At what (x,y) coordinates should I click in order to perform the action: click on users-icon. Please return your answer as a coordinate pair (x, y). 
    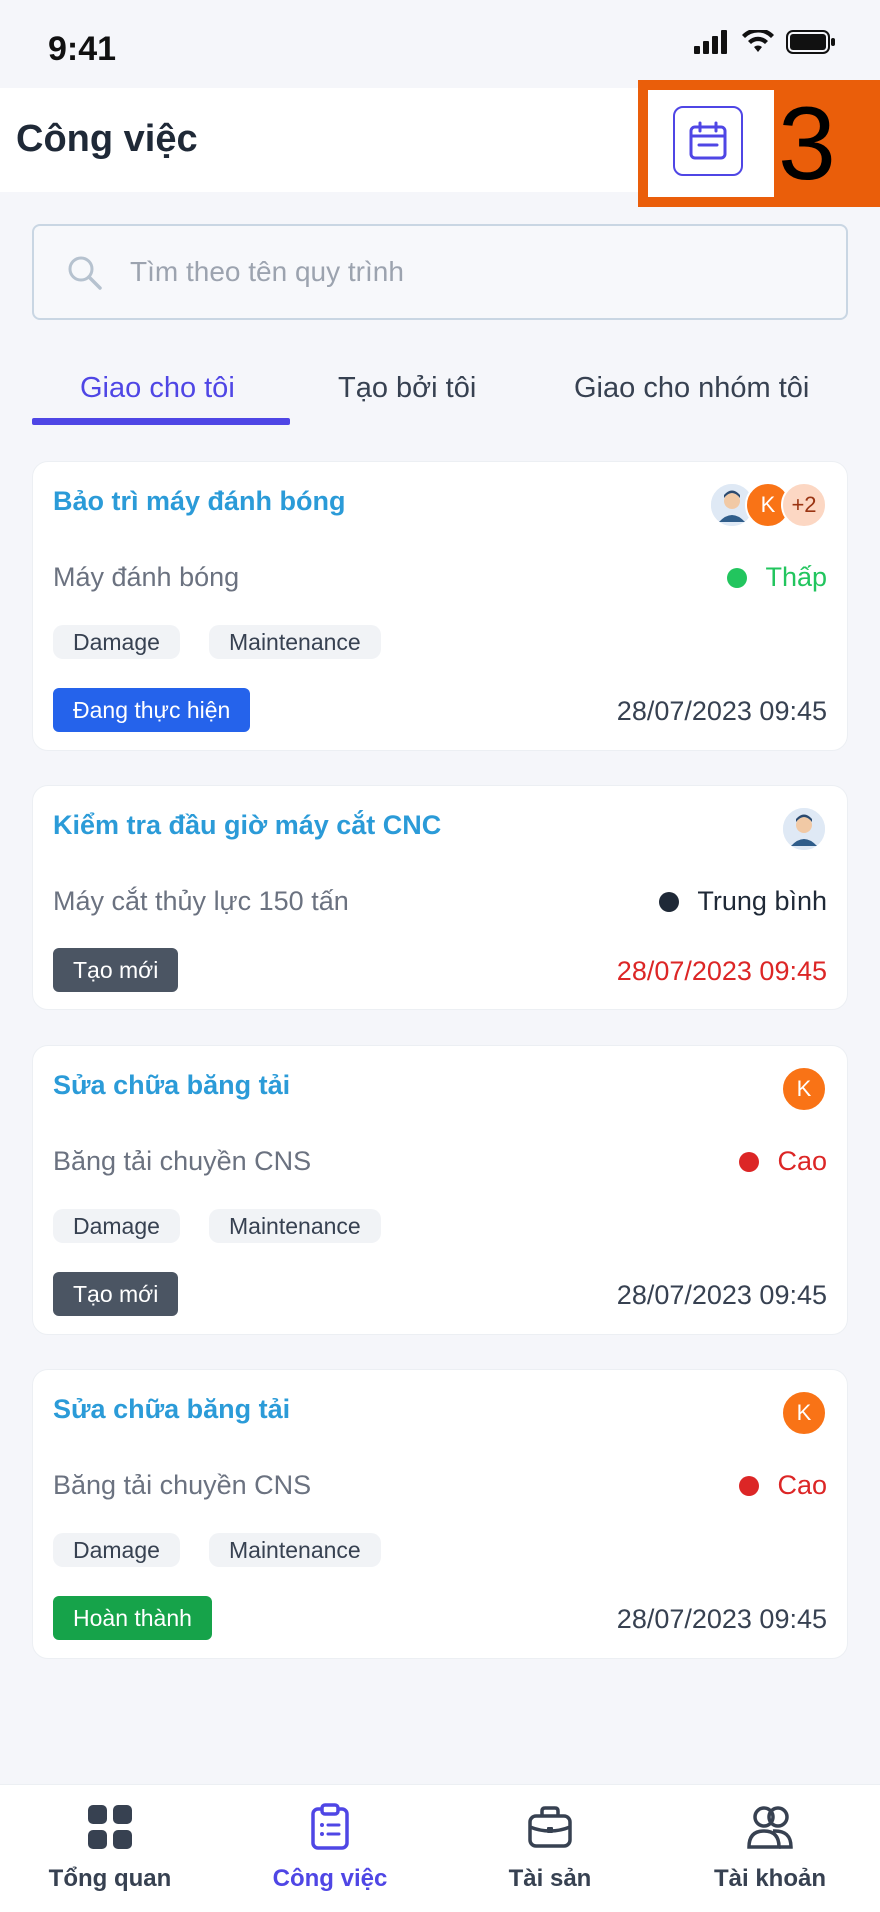
    Looking at the image, I should click on (770, 1827).